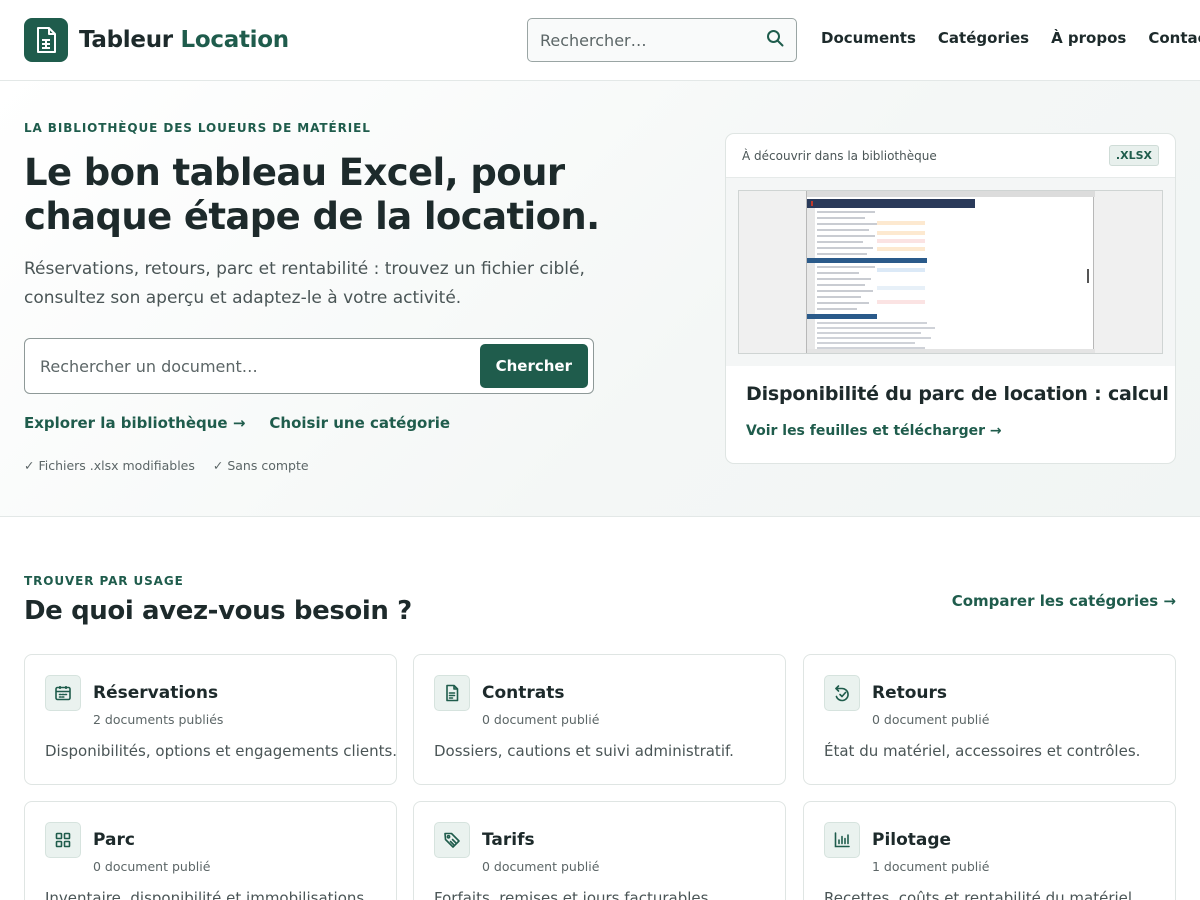 Image resolution: width=1200 pixels, height=900 pixels. Describe the element at coordinates (197, 128) in the screenshot. I see `hero-eyebrow: La bibliothèque des loueurs de matériel` at that location.